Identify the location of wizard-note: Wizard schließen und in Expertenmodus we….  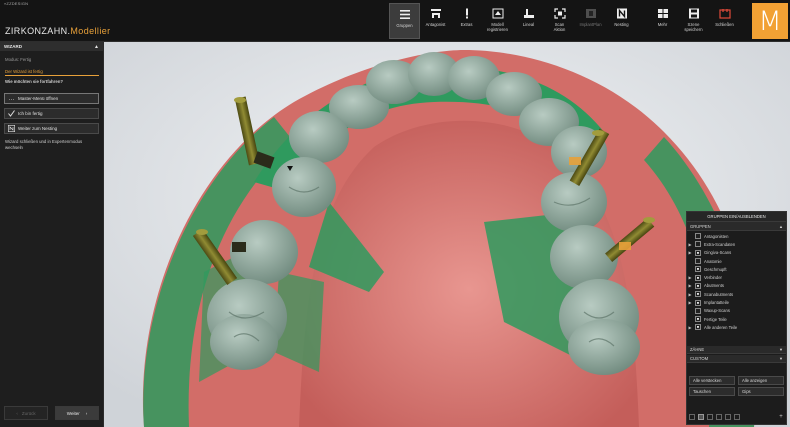
(44, 144).